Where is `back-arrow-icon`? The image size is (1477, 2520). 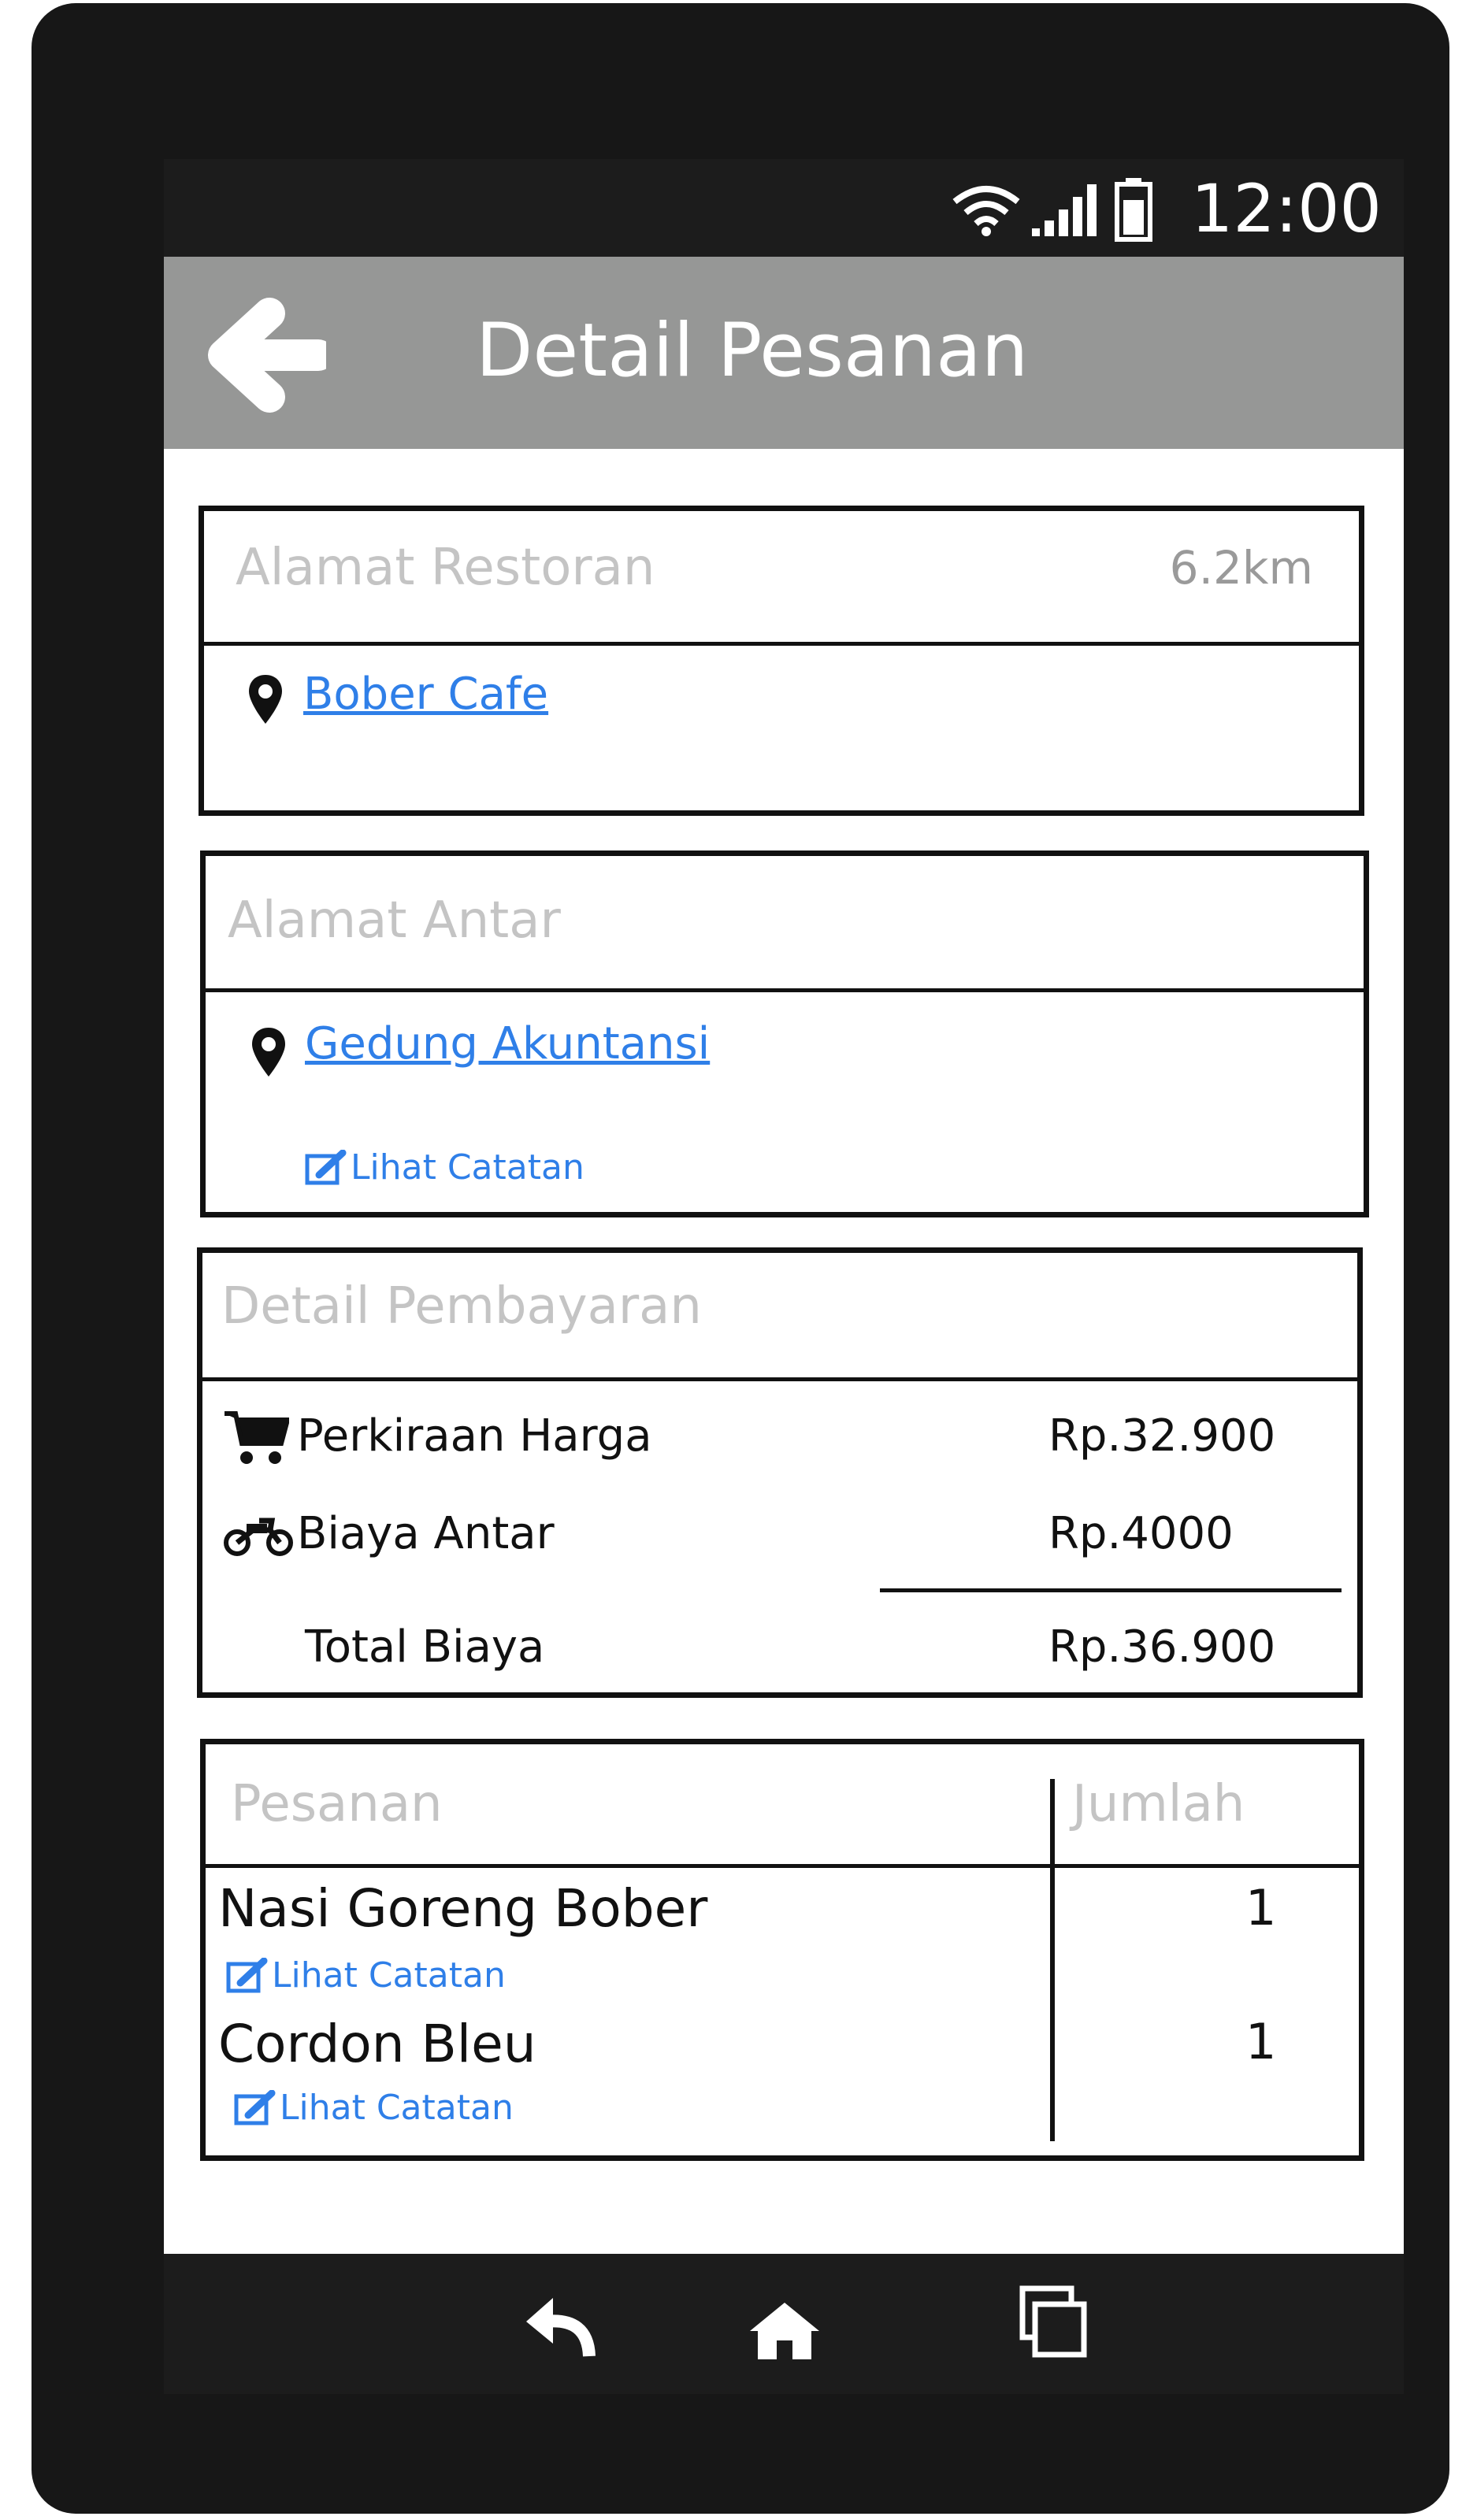 back-arrow-icon is located at coordinates (263, 355).